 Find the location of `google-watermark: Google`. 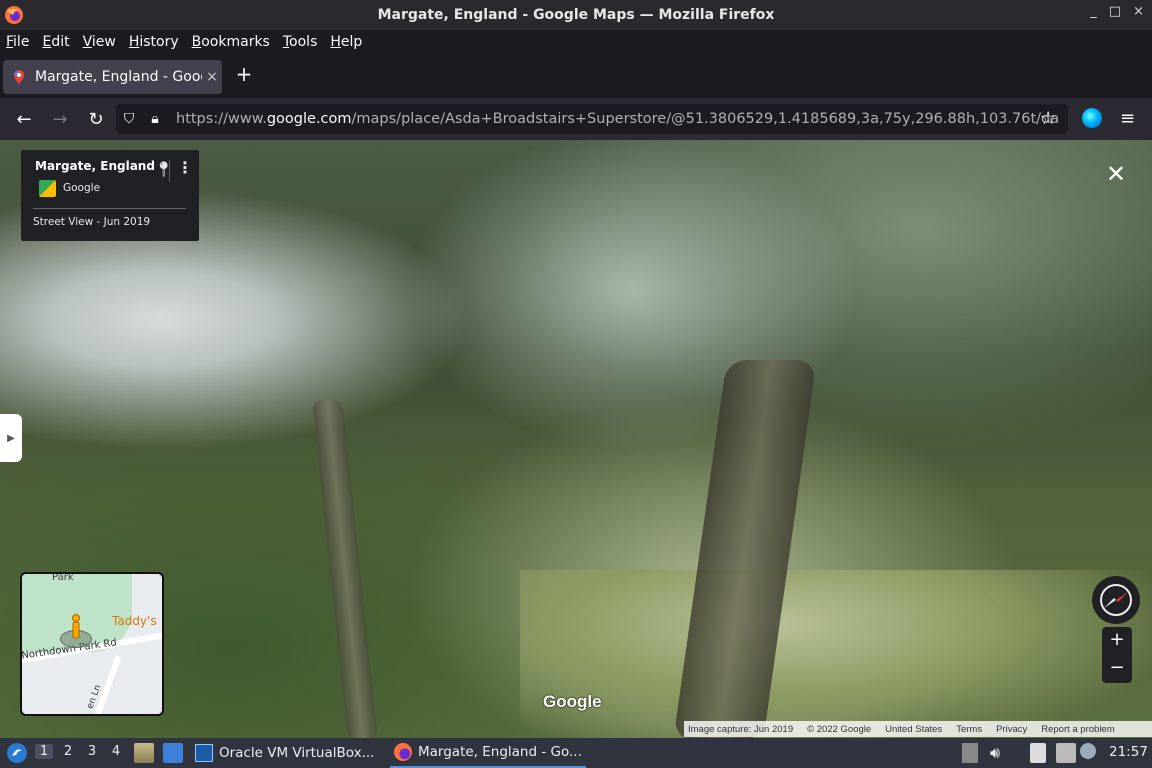

google-watermark: Google is located at coordinates (572, 701).